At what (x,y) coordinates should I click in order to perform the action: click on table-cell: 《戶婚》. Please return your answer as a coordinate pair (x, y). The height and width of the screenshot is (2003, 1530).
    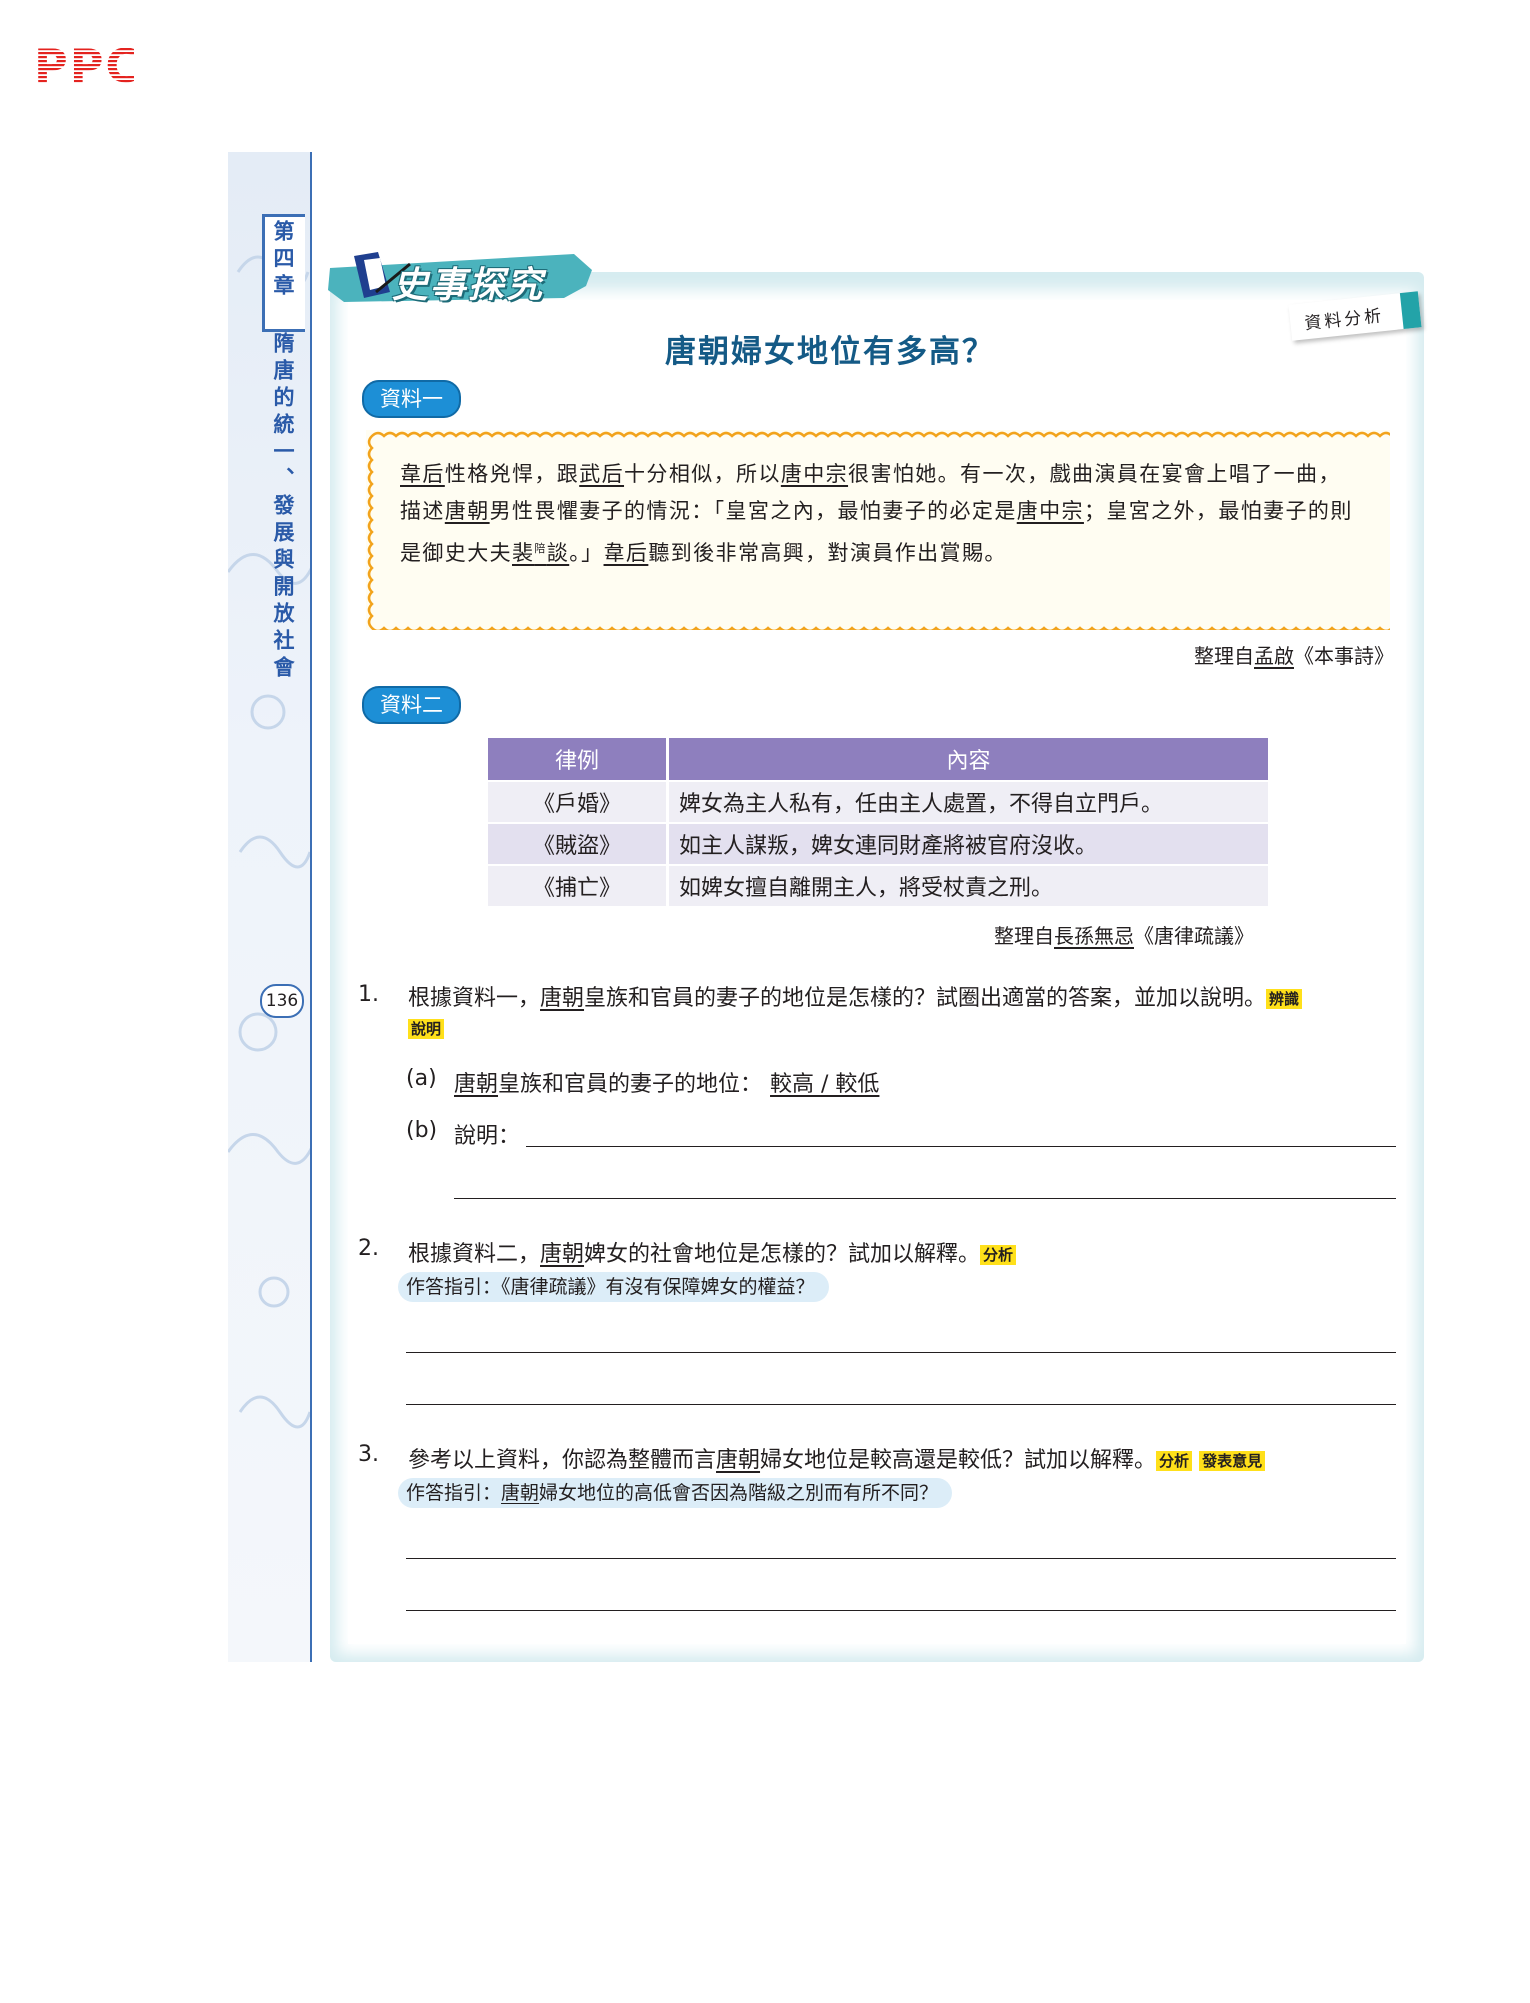
    Looking at the image, I should click on (578, 802).